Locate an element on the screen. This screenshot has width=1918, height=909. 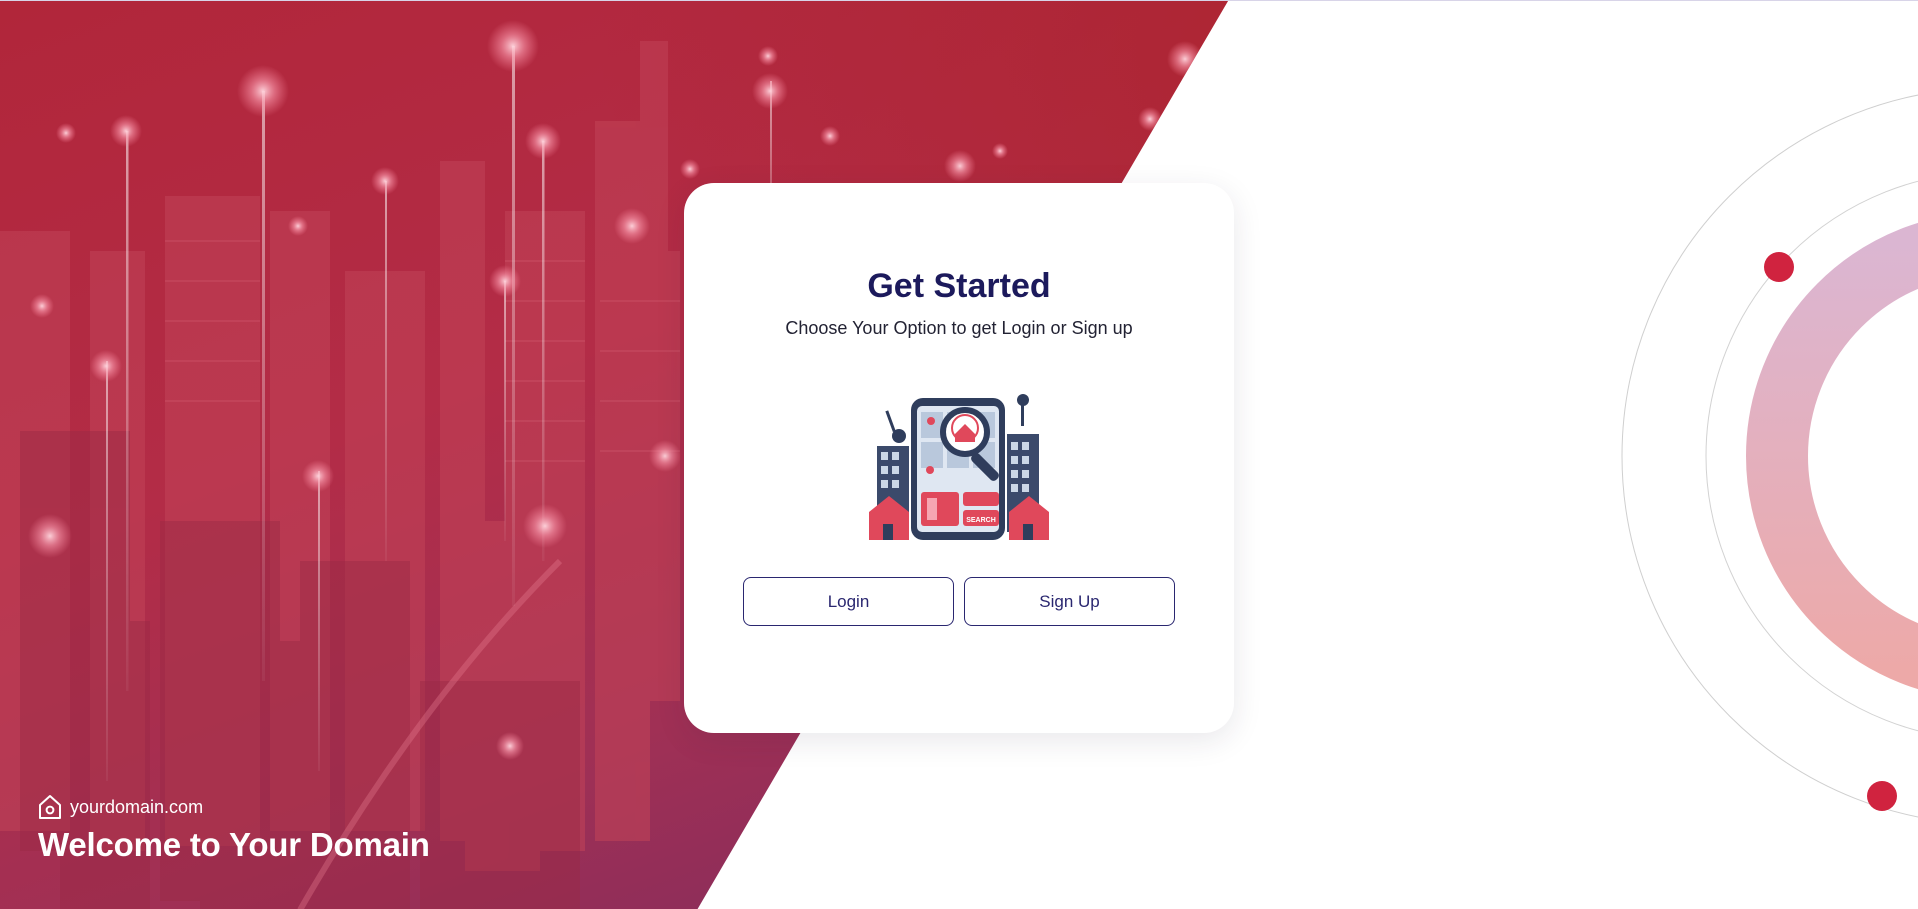
auth-button-row: Login Sign Up is located at coordinates (959, 601).